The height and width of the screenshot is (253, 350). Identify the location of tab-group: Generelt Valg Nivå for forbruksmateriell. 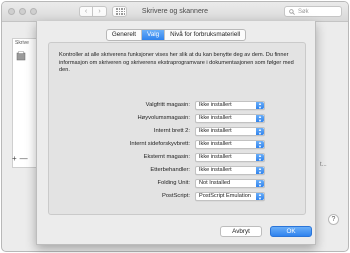
(176, 35).